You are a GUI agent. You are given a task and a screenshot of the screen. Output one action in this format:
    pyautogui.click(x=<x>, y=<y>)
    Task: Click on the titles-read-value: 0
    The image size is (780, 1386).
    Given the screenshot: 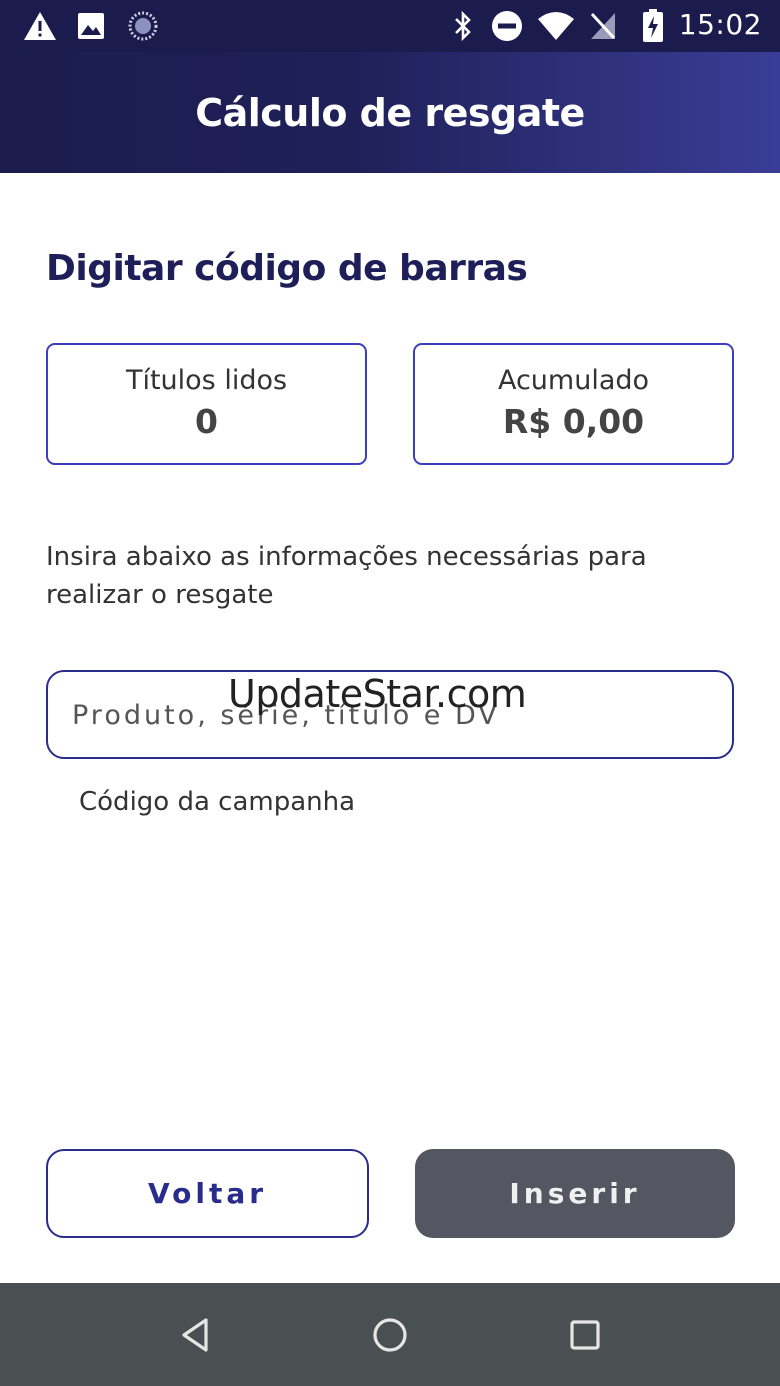 What is the action you would take?
    pyautogui.click(x=206, y=421)
    